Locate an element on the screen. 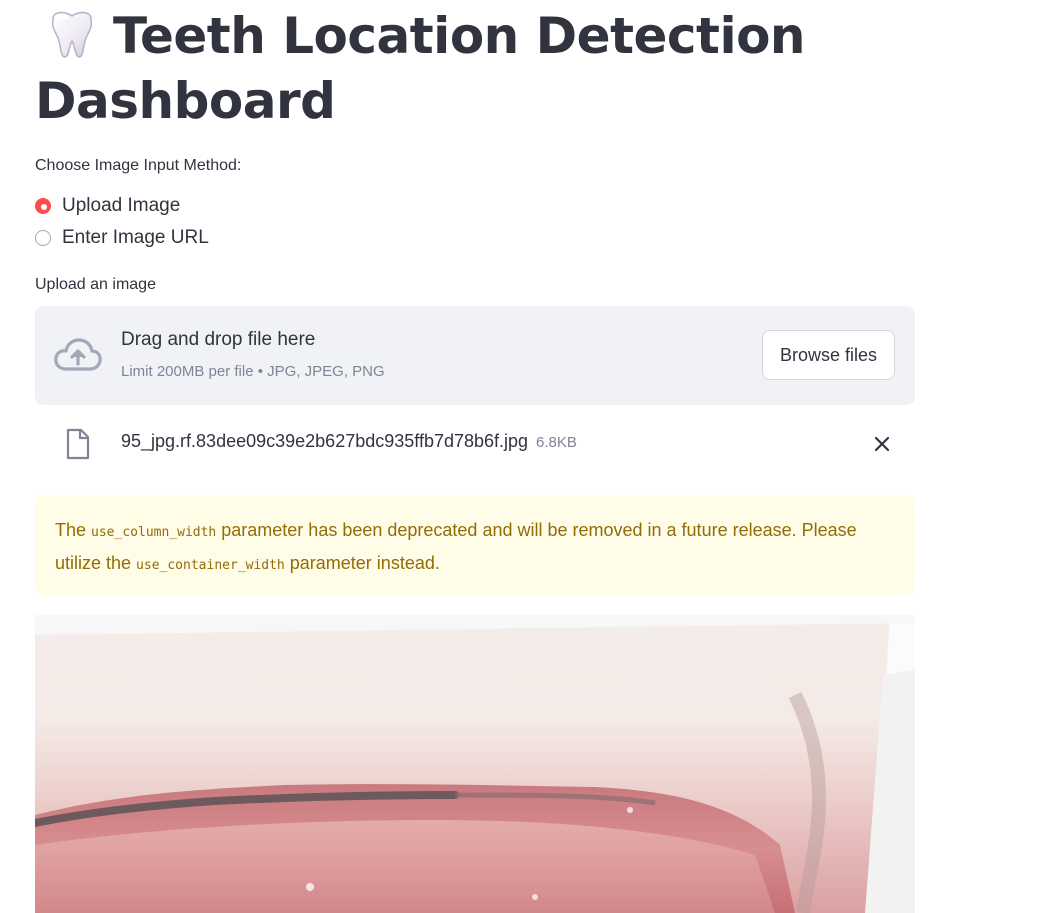 The height and width of the screenshot is (913, 1040). warning-text-3: parameter instead. is located at coordinates (362, 563).